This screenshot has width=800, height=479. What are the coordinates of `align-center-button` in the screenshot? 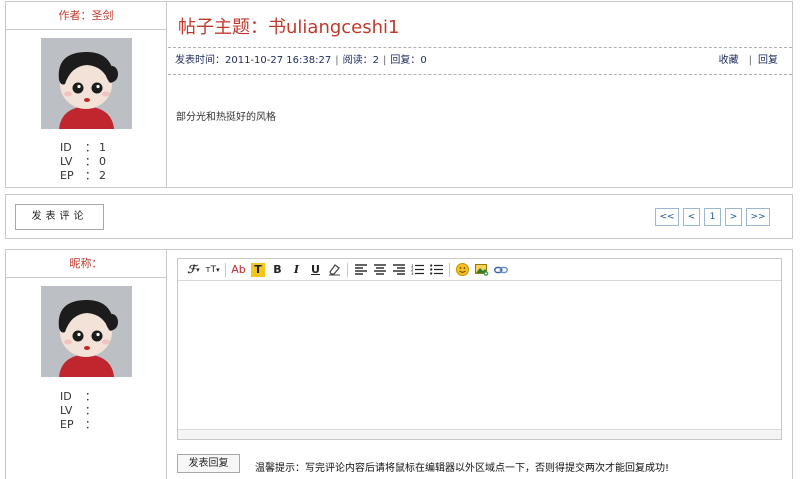 It's located at (379, 270).